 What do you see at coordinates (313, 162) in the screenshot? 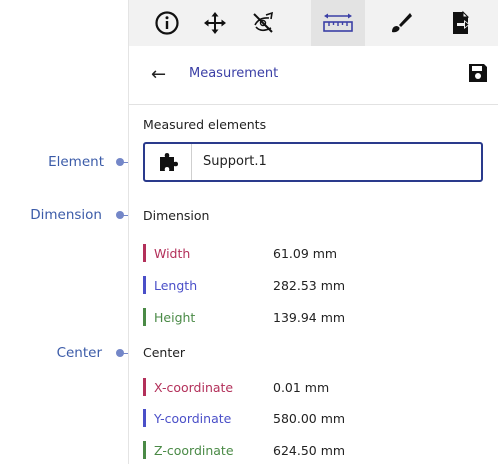
I see `measured-element-field: Support.1` at bounding box center [313, 162].